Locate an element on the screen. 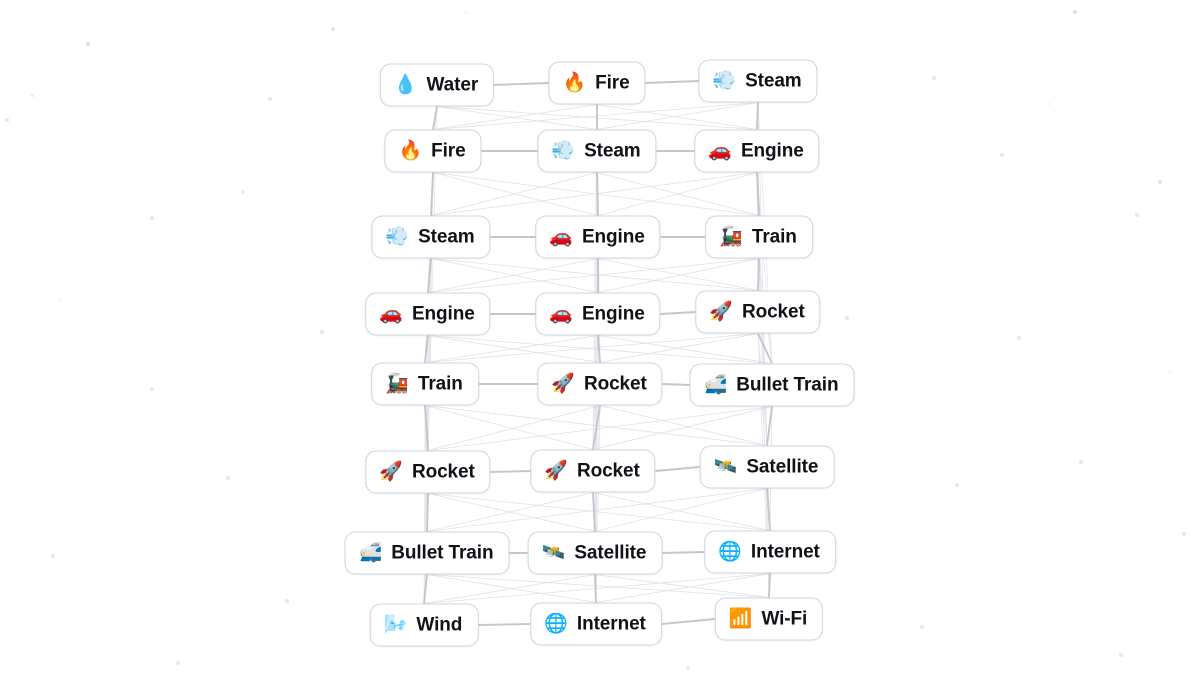 This screenshot has width=1200, height=675. wind-icon: 🌬️ is located at coordinates (395, 625).